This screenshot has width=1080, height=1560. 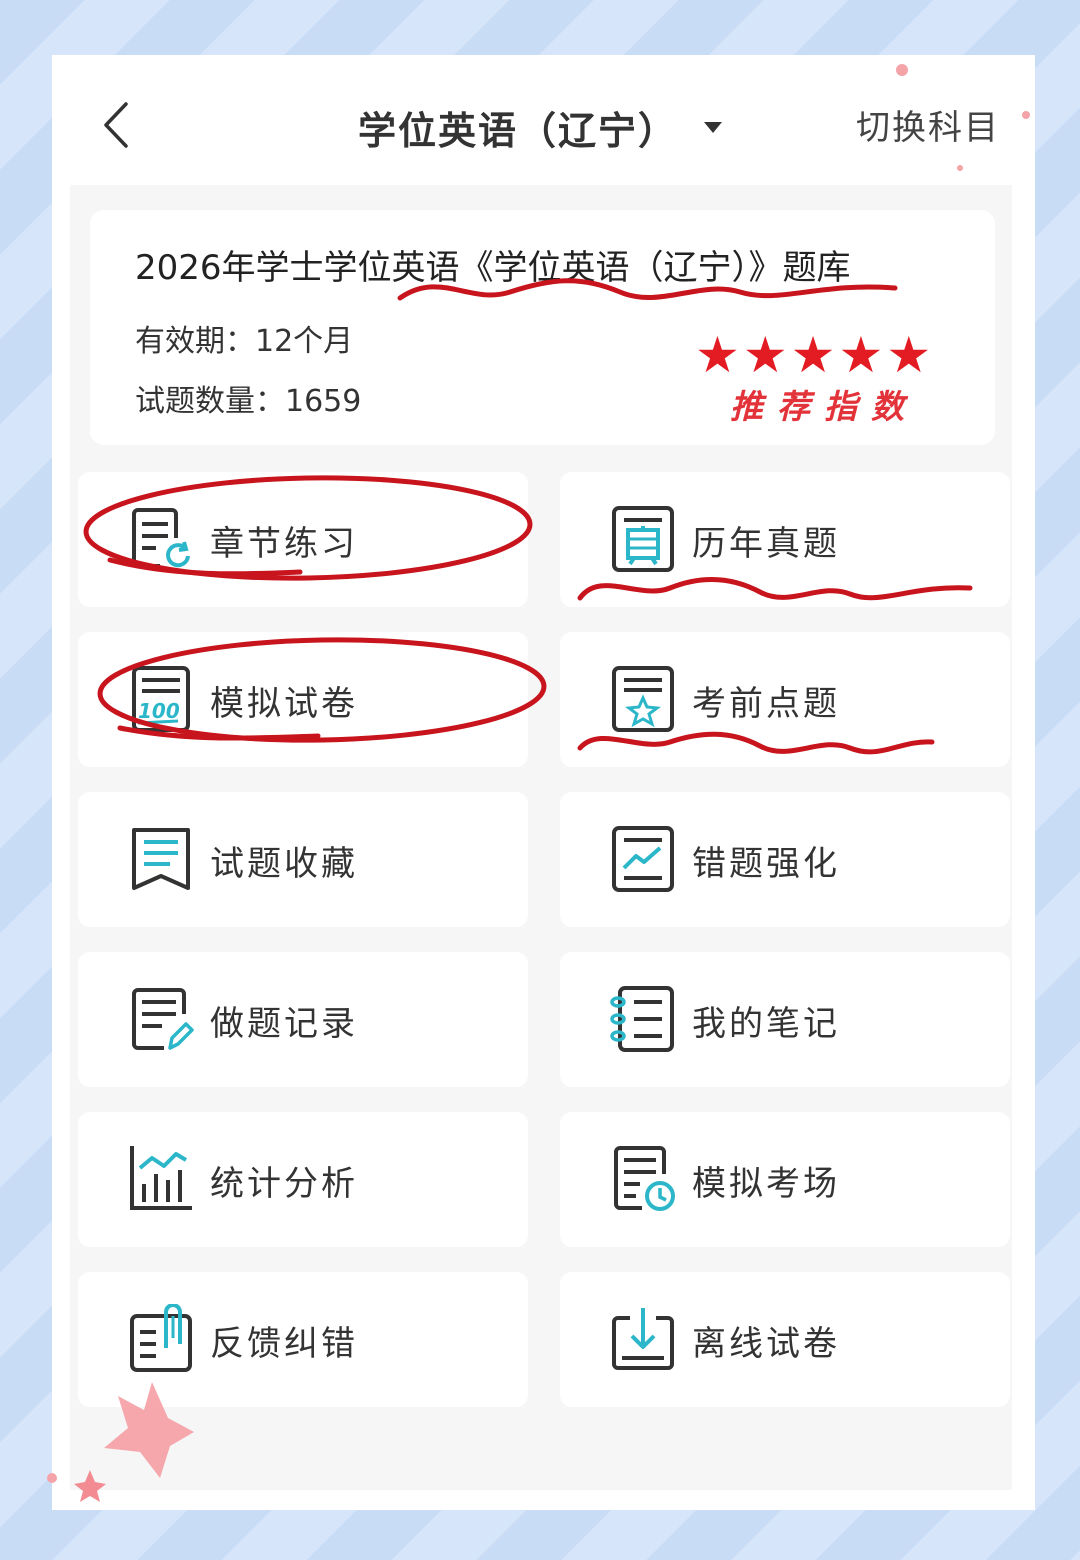 What do you see at coordinates (161, 1179) in the screenshot?
I see `statistics-icon` at bounding box center [161, 1179].